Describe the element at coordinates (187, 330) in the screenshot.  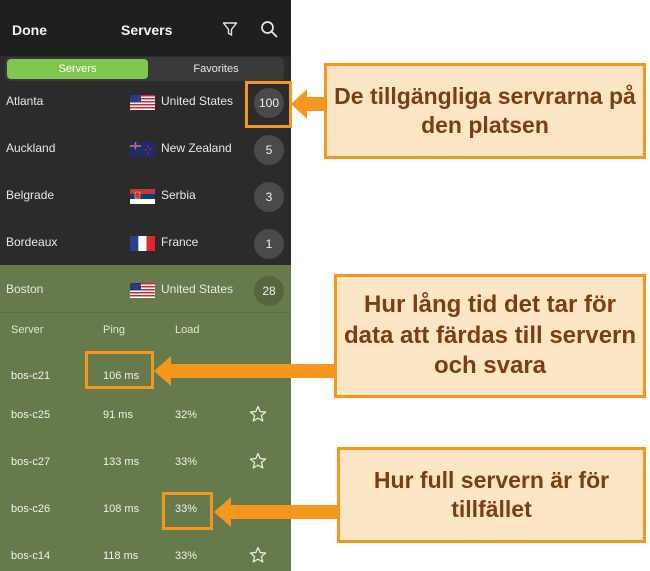
I see `column-header-load: Load` at that location.